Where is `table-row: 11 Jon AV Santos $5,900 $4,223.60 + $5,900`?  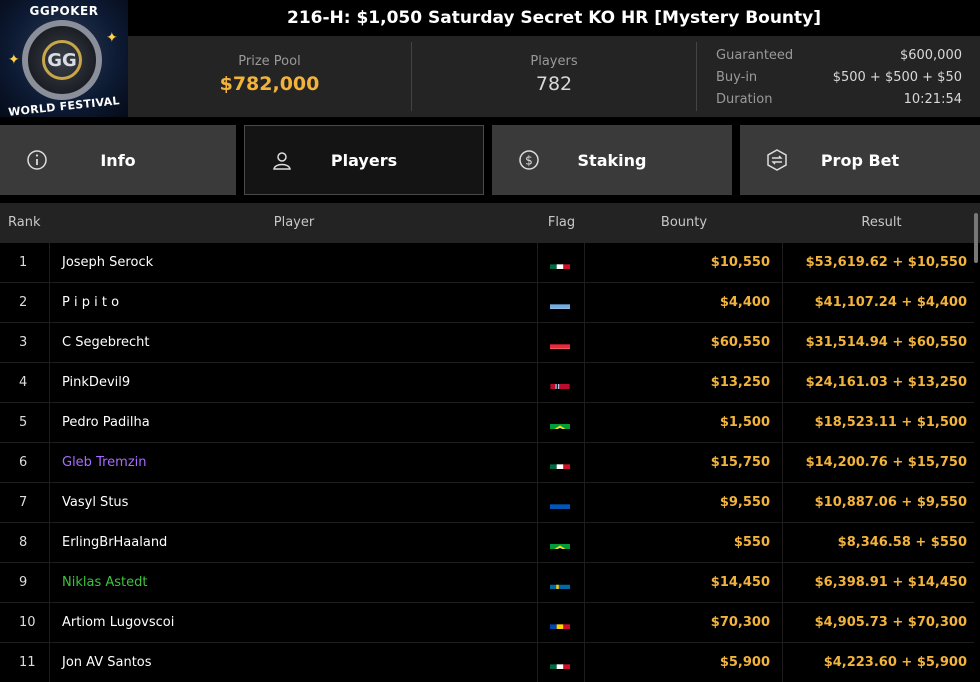
table-row: 11 Jon AV Santos $5,900 $4,223.60 + $5,900 is located at coordinates (487, 662).